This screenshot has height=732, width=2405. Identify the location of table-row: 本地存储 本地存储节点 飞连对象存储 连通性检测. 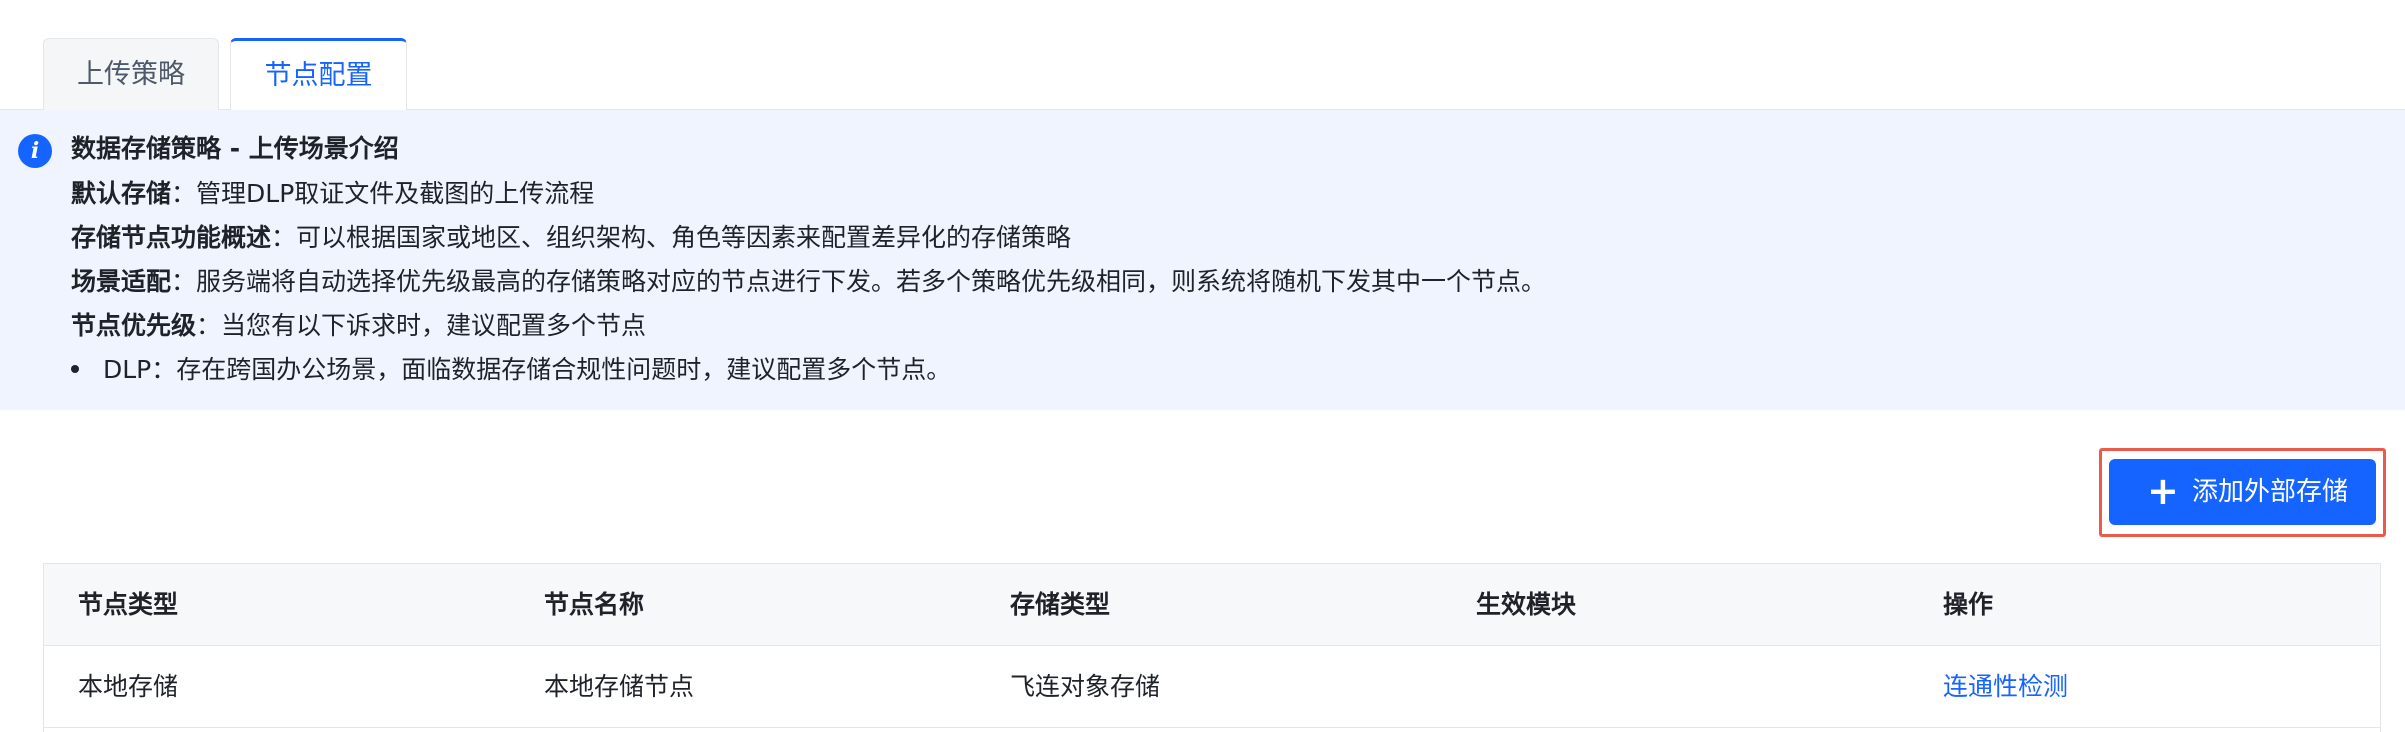
(1212, 687).